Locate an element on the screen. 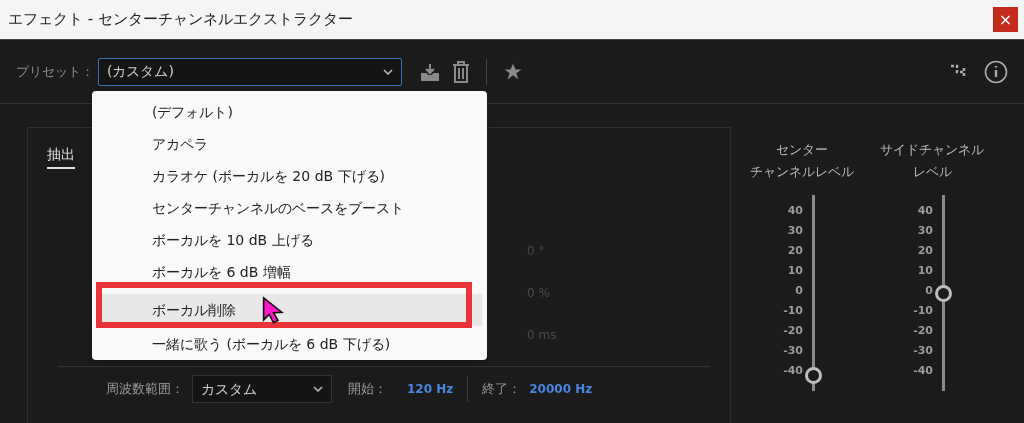 Image resolution: width=1024 pixels, height=423 pixels. trash-icon is located at coordinates (461, 71).